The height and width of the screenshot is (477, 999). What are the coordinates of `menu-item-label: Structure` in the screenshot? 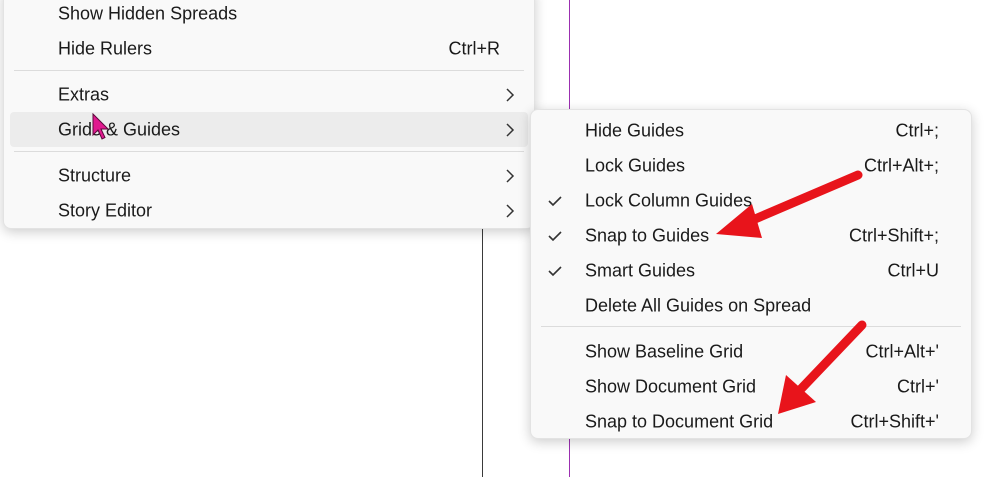 It's located at (95, 175).